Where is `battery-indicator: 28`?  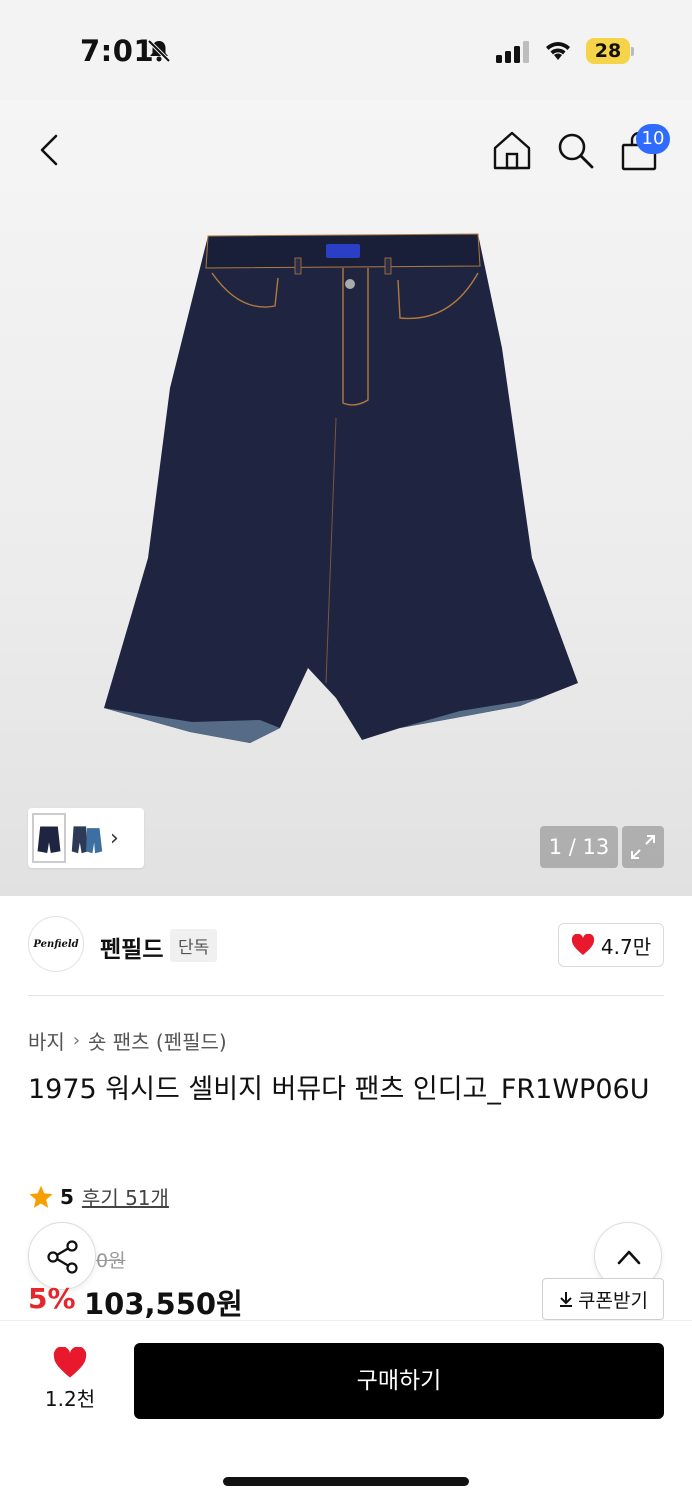
battery-indicator: 28 is located at coordinates (608, 51).